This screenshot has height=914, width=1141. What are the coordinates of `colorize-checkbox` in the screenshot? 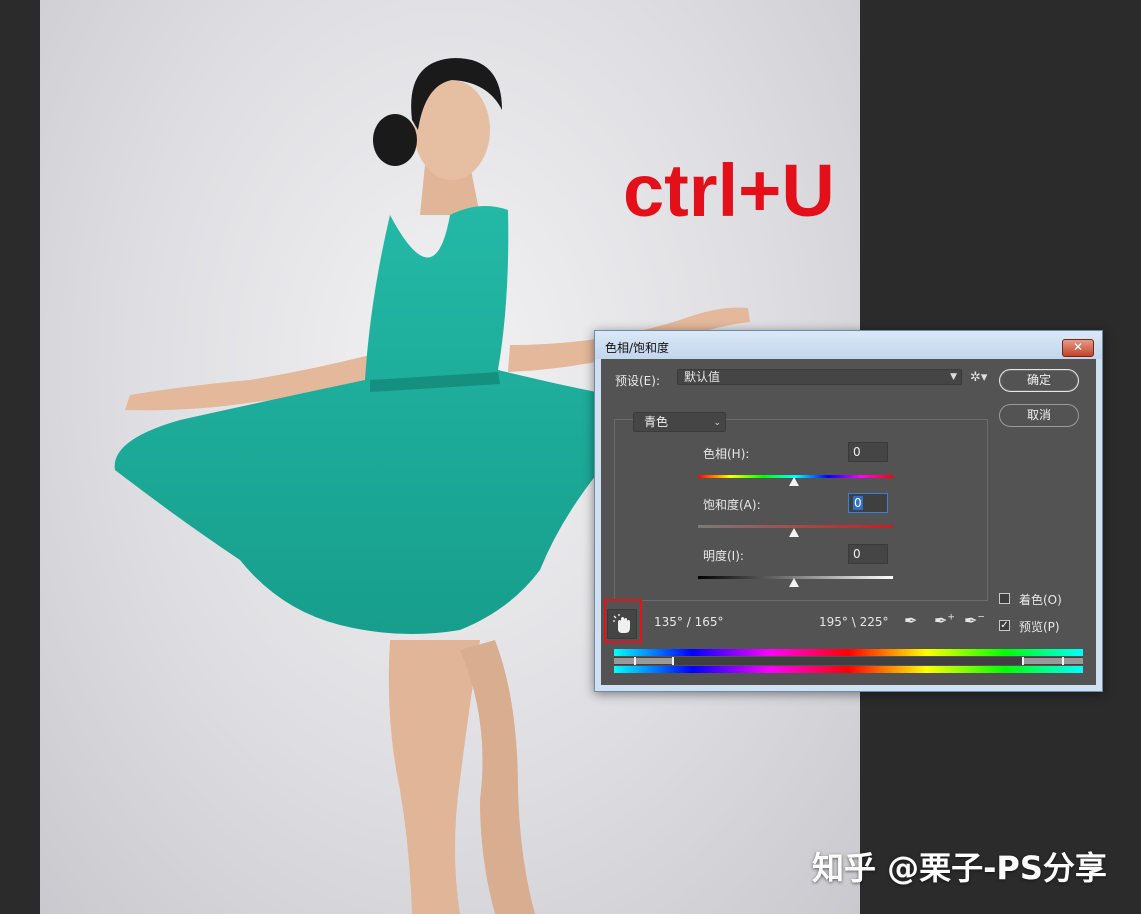 It's located at (1004, 598).